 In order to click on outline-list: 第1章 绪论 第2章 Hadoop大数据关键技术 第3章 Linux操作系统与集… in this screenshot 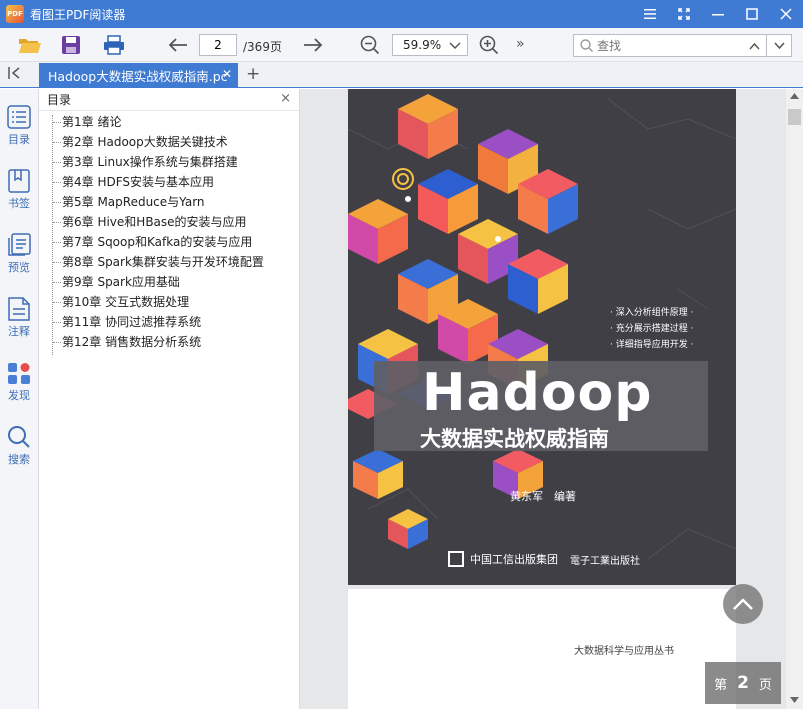, I will do `click(169, 233)`.